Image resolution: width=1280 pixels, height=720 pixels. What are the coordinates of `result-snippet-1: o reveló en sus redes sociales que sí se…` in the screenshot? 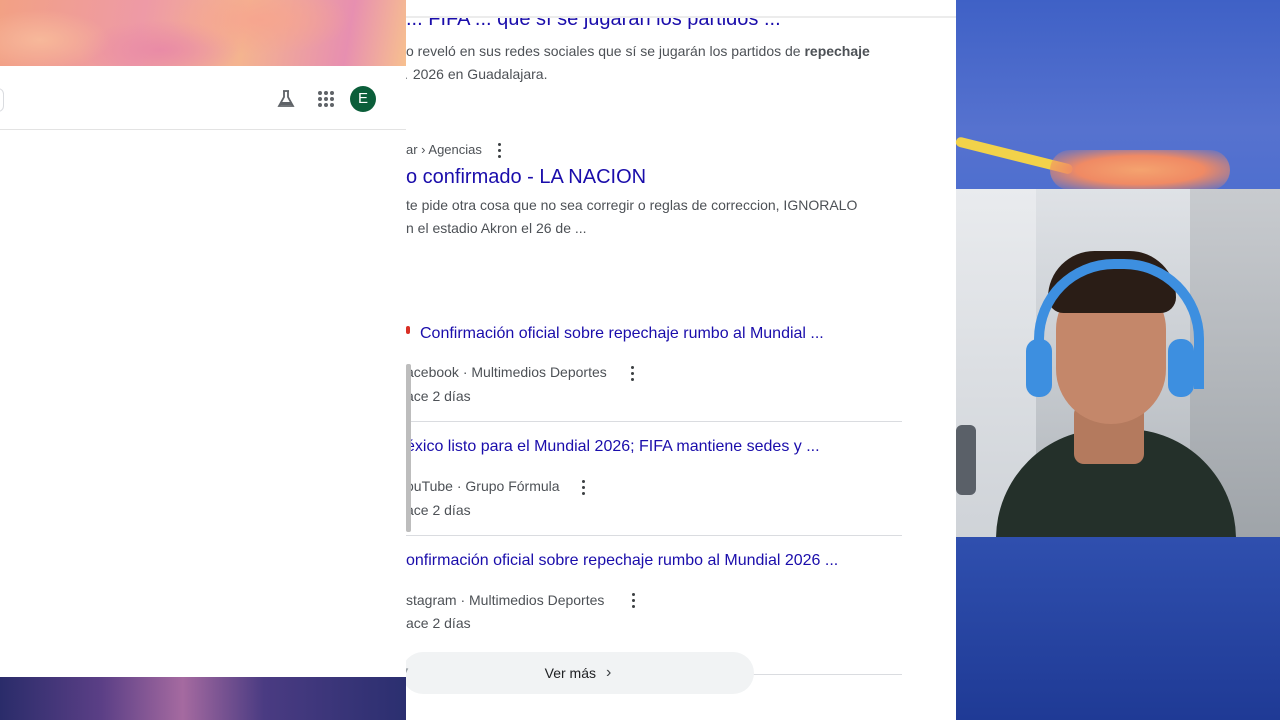 It's located at (638, 51).